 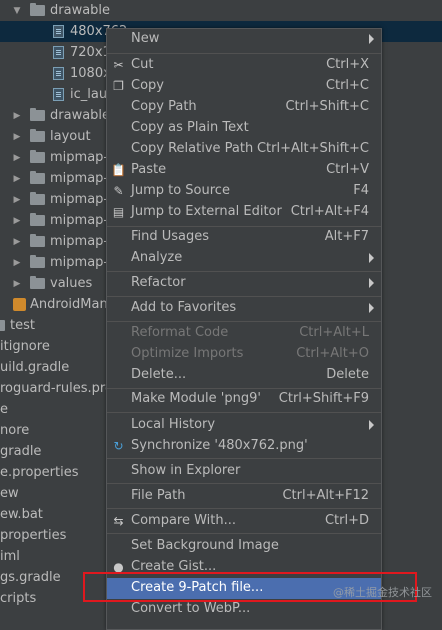 I want to click on tree-item-label: gradle, so click(x=21, y=451).